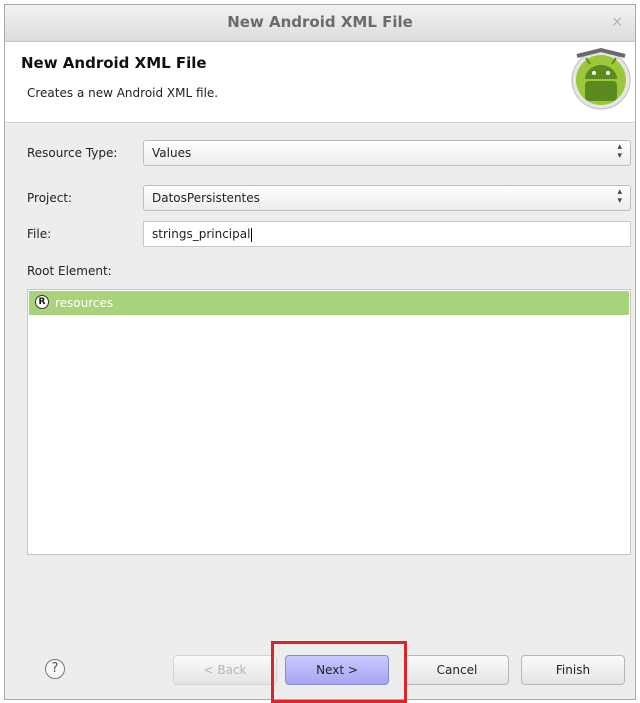  What do you see at coordinates (329, 303) in the screenshot?
I see `list-item: R resources` at bounding box center [329, 303].